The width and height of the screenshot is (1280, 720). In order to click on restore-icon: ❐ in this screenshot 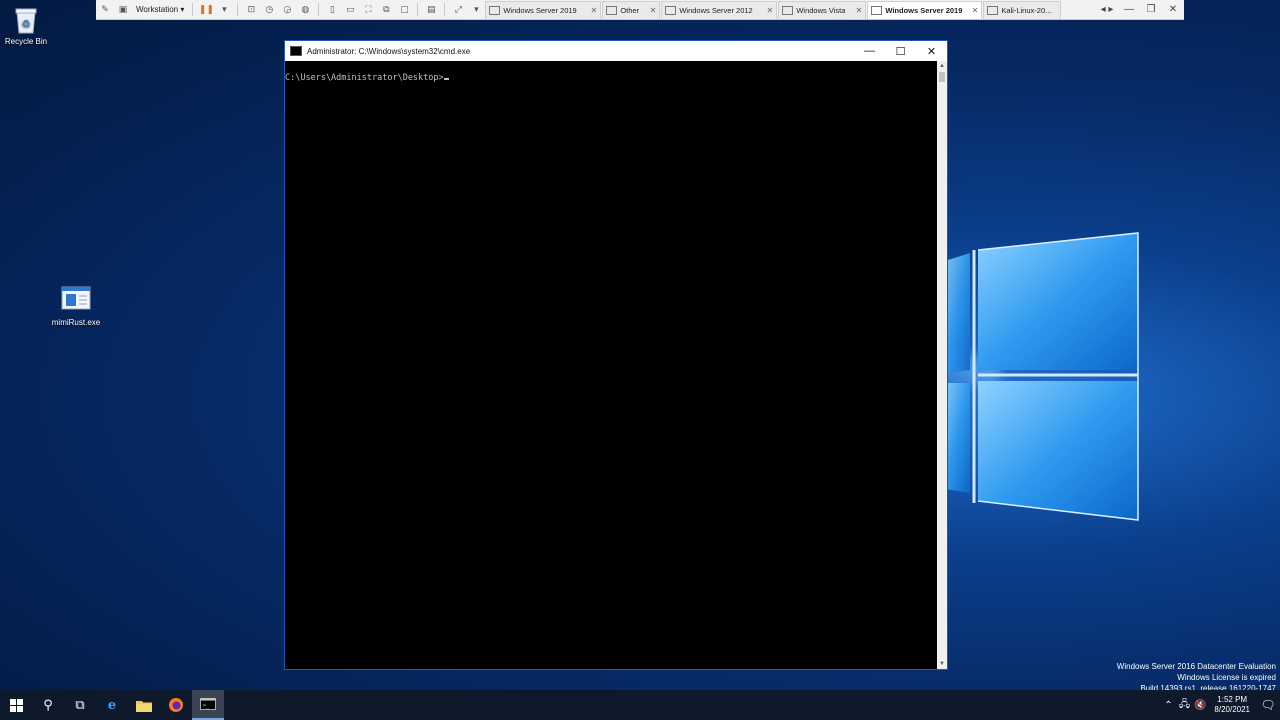, I will do `click(1151, 9)`.